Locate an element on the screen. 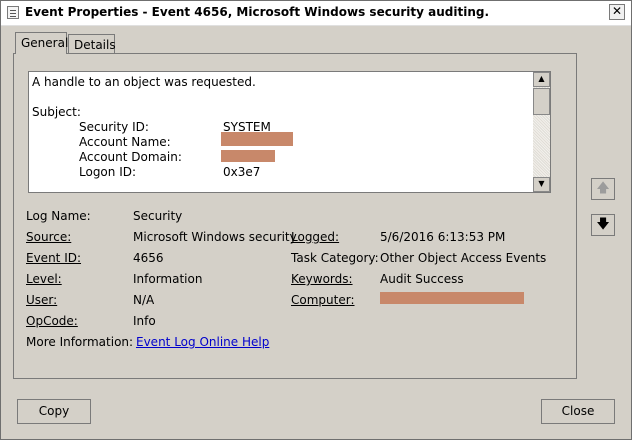 This screenshot has height=440, width=632. computer-label: Computer: is located at coordinates (323, 300).